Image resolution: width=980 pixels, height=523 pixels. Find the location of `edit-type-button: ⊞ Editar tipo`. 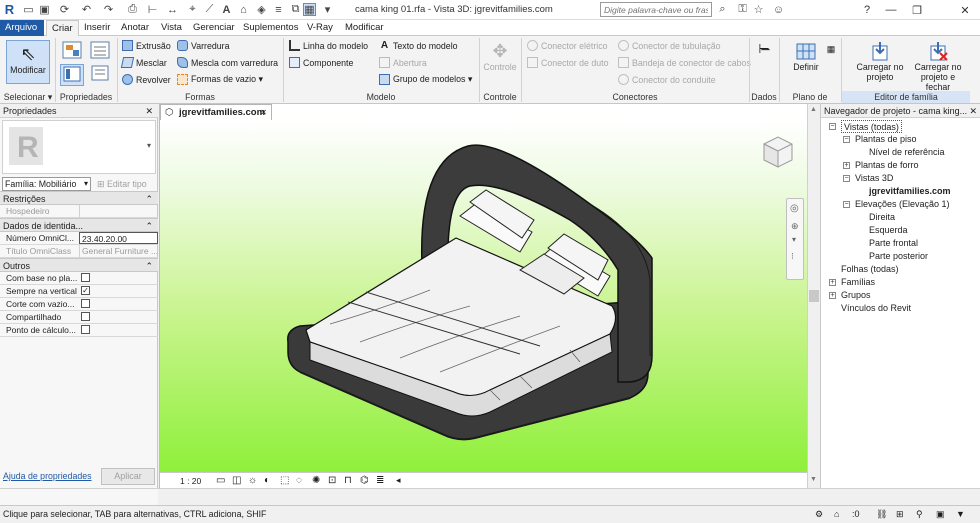

edit-type-button: ⊞ Editar tipo is located at coordinates (126, 184).